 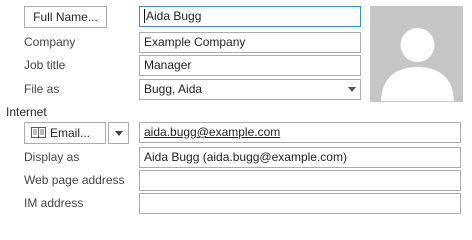 What do you see at coordinates (173, 89) in the screenshot?
I see `file-as-value: Bugg, Aida` at bounding box center [173, 89].